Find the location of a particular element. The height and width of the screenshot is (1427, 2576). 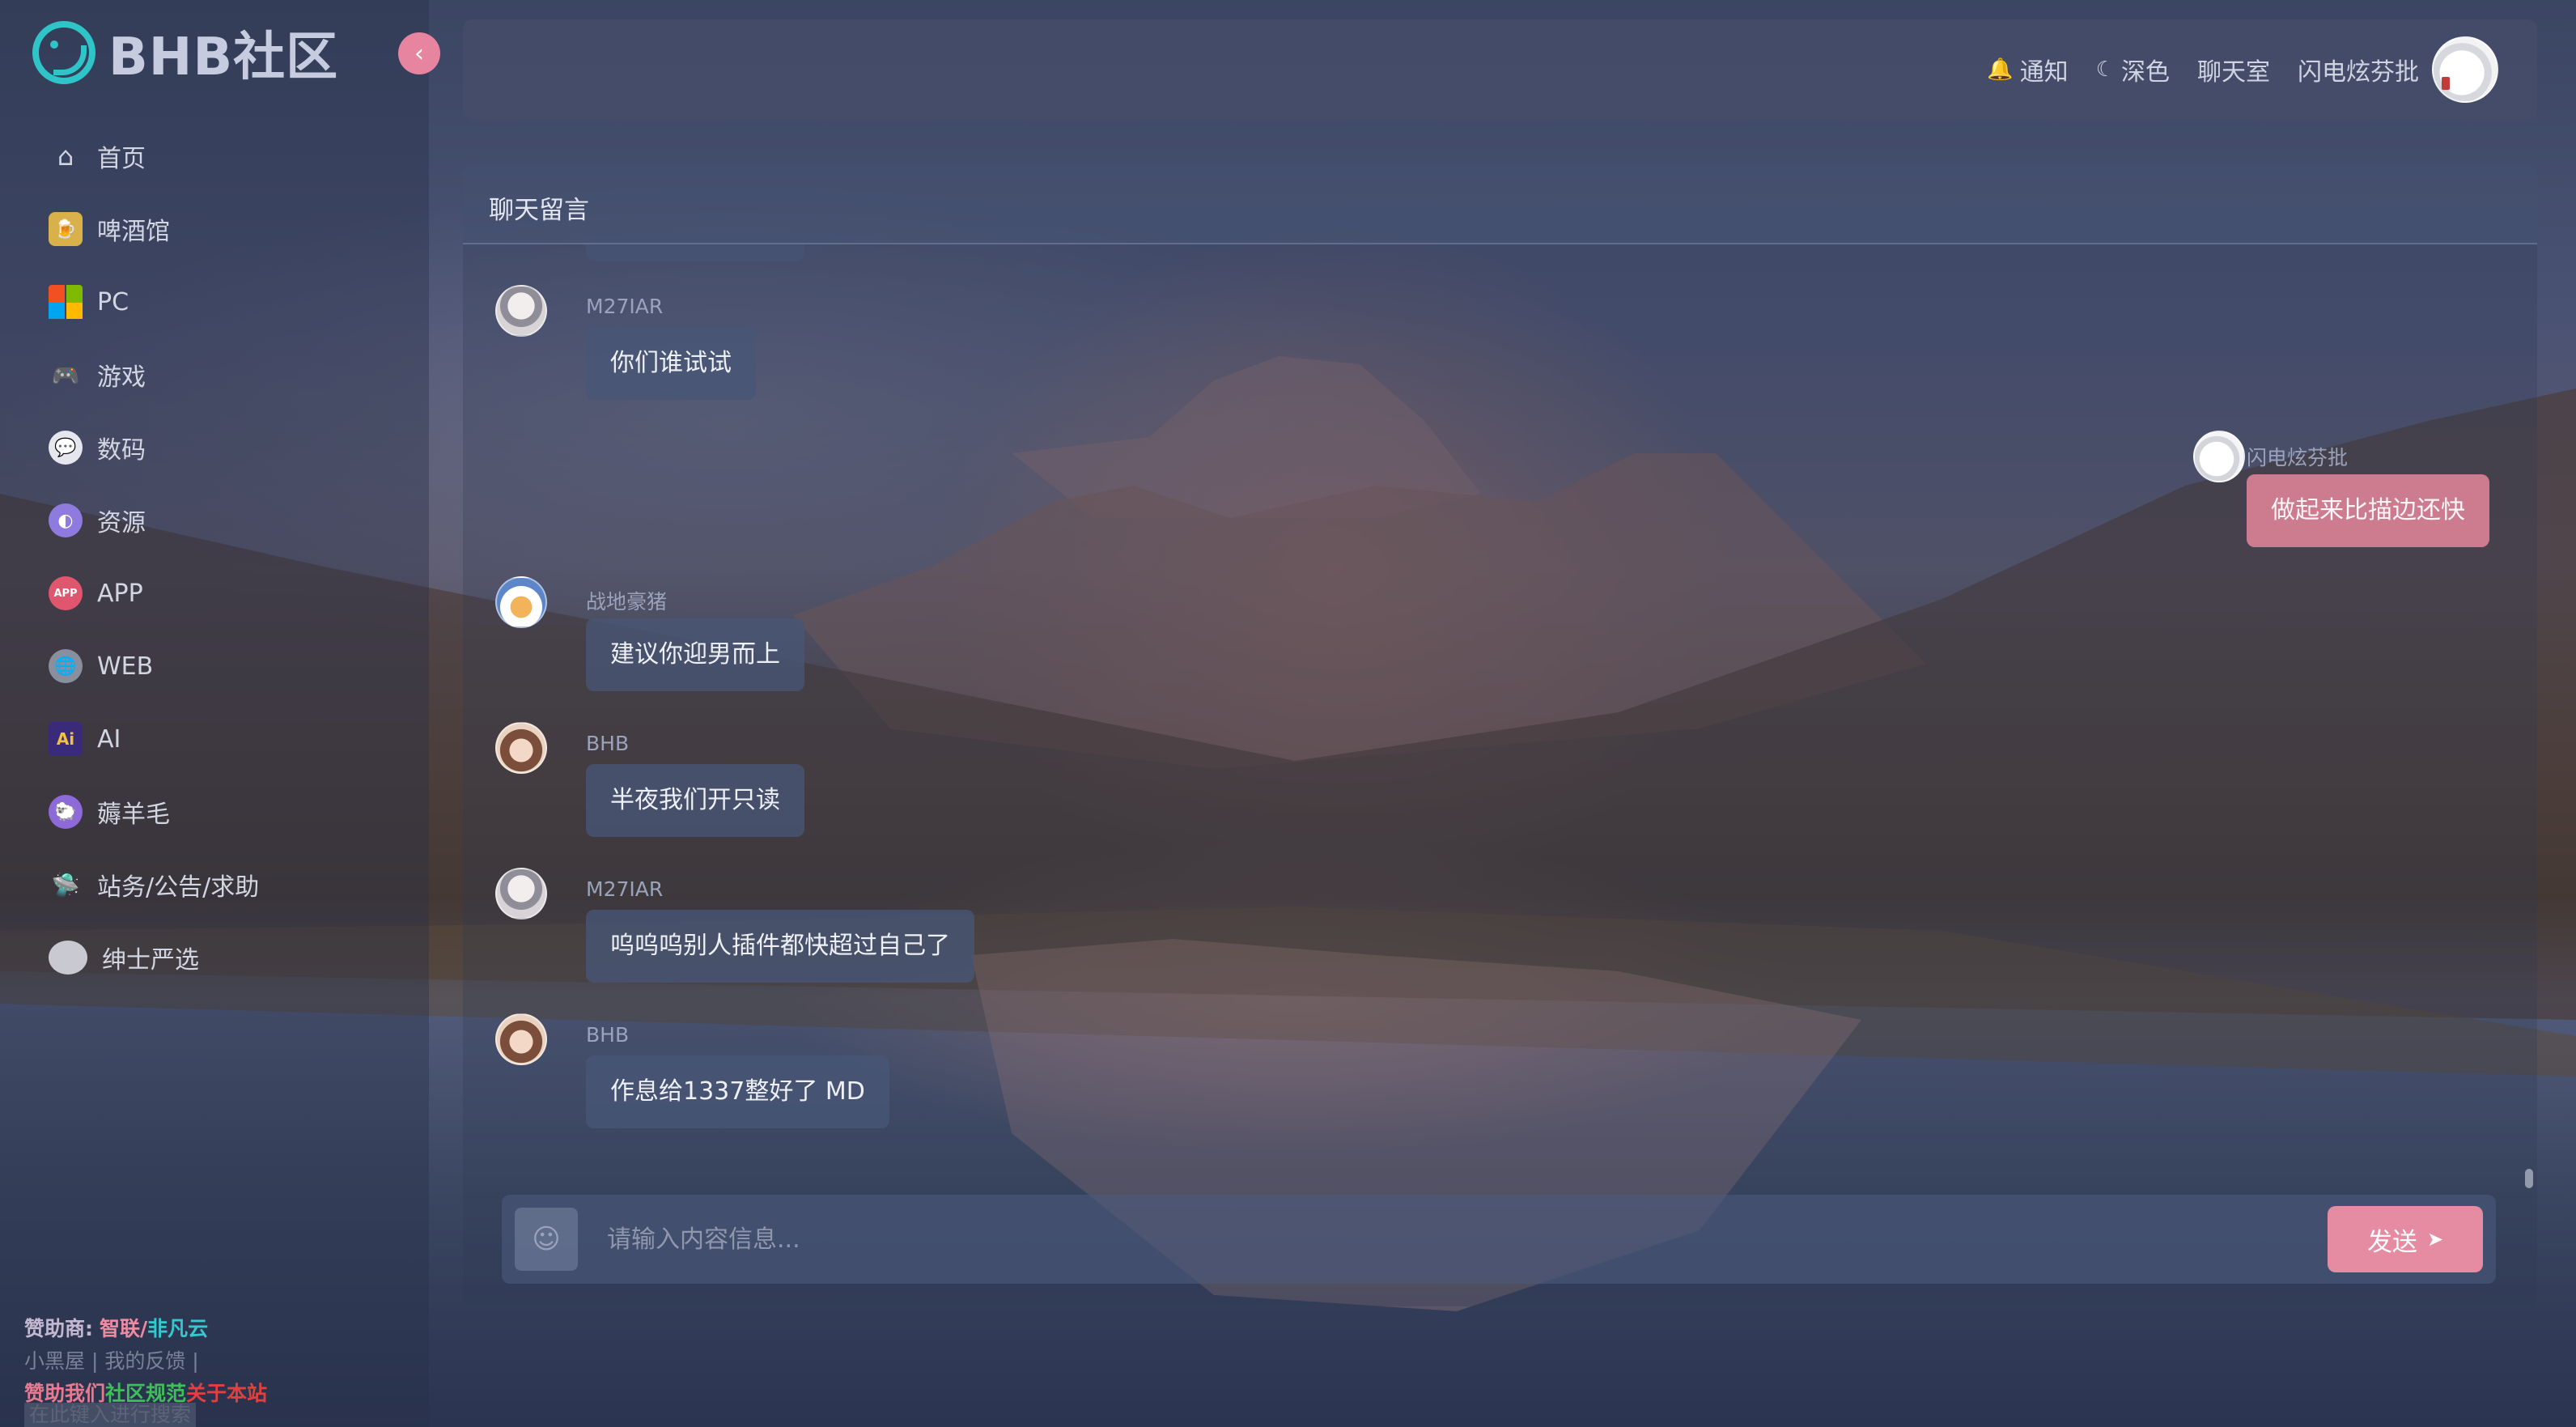

footer-links: 小黑屋 | 我的反馈 | is located at coordinates (145, 1361).